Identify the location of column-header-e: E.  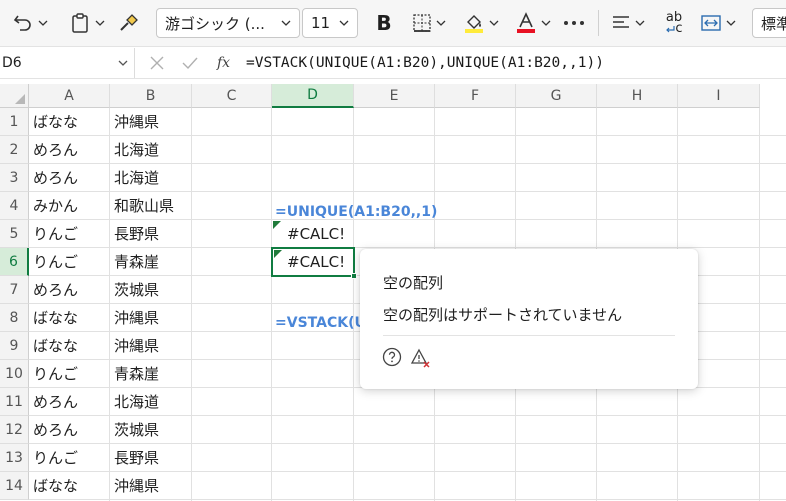
(394, 96).